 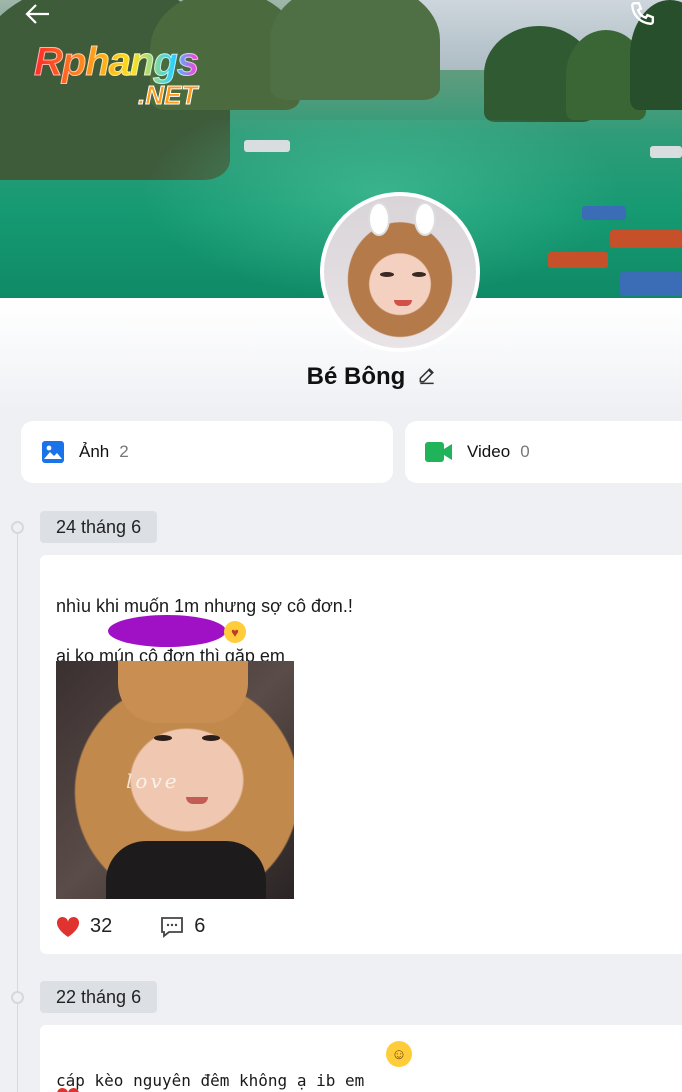 I want to click on photo-shirt, so click(x=186, y=870).